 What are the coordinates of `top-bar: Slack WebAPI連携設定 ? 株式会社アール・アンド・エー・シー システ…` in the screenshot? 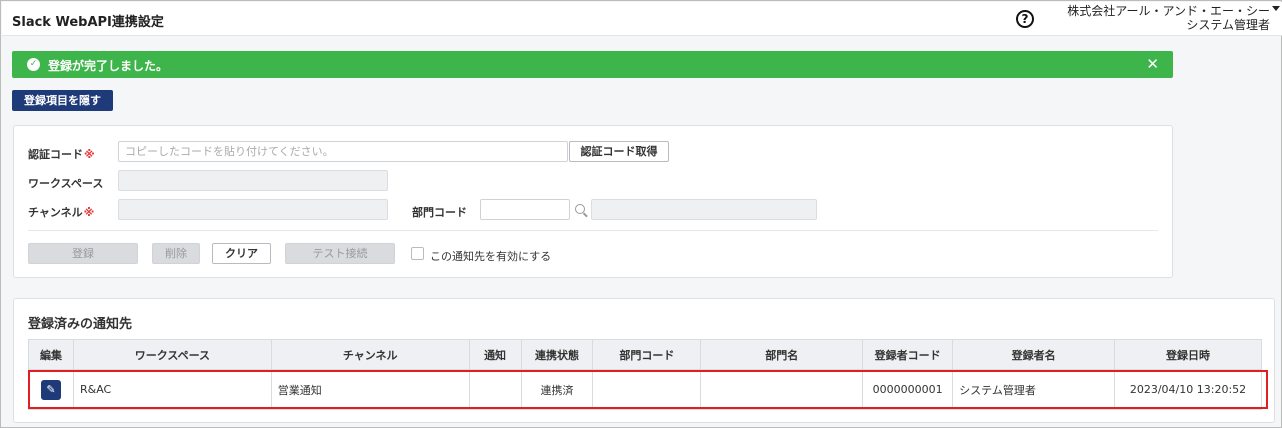 It's located at (642, 19).